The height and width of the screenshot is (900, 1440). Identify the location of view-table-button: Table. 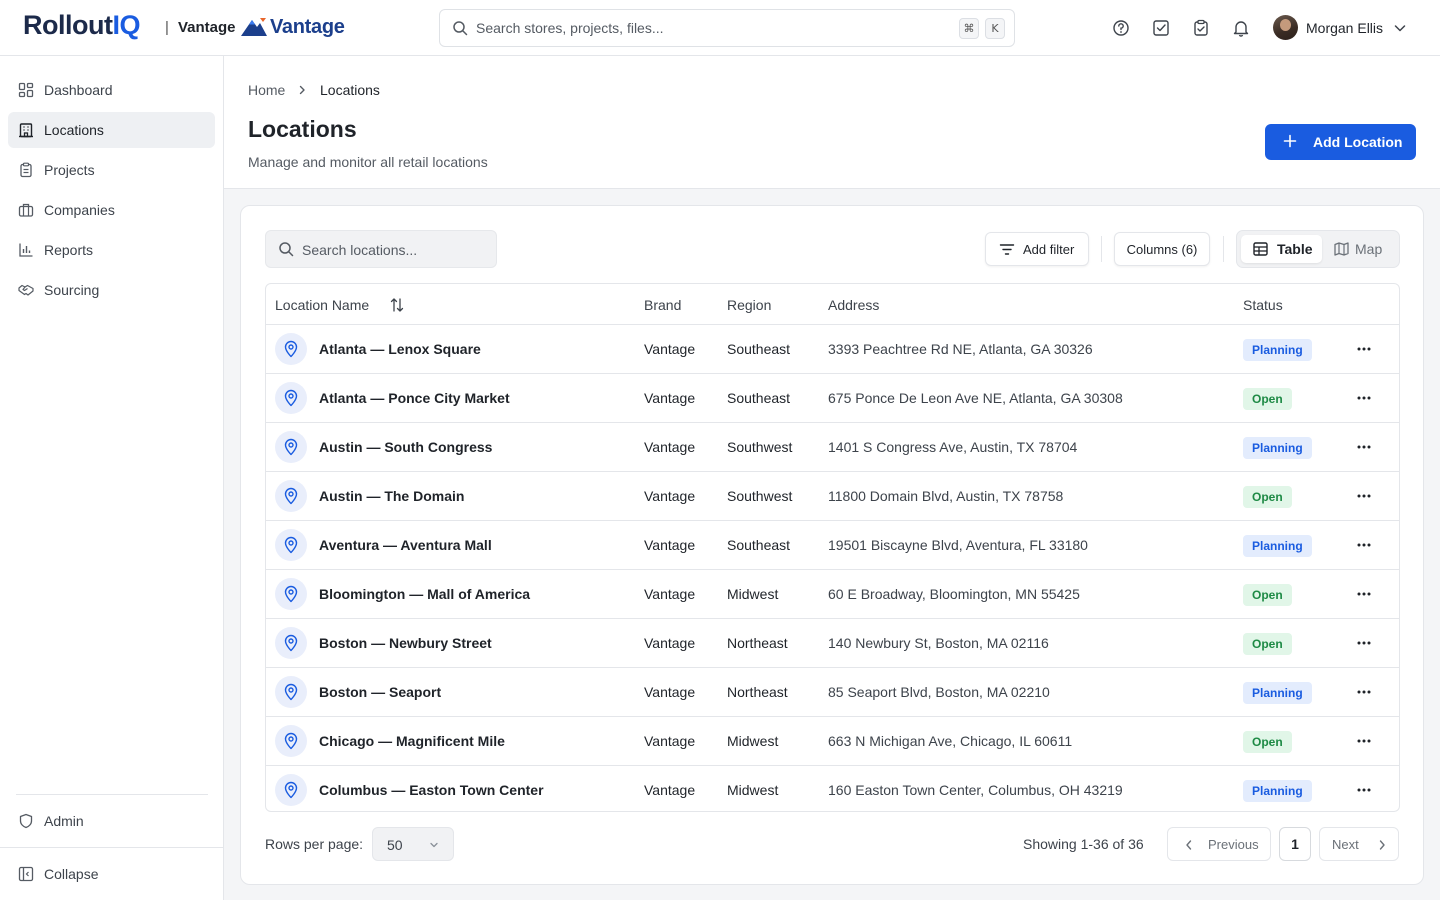
(1281, 249).